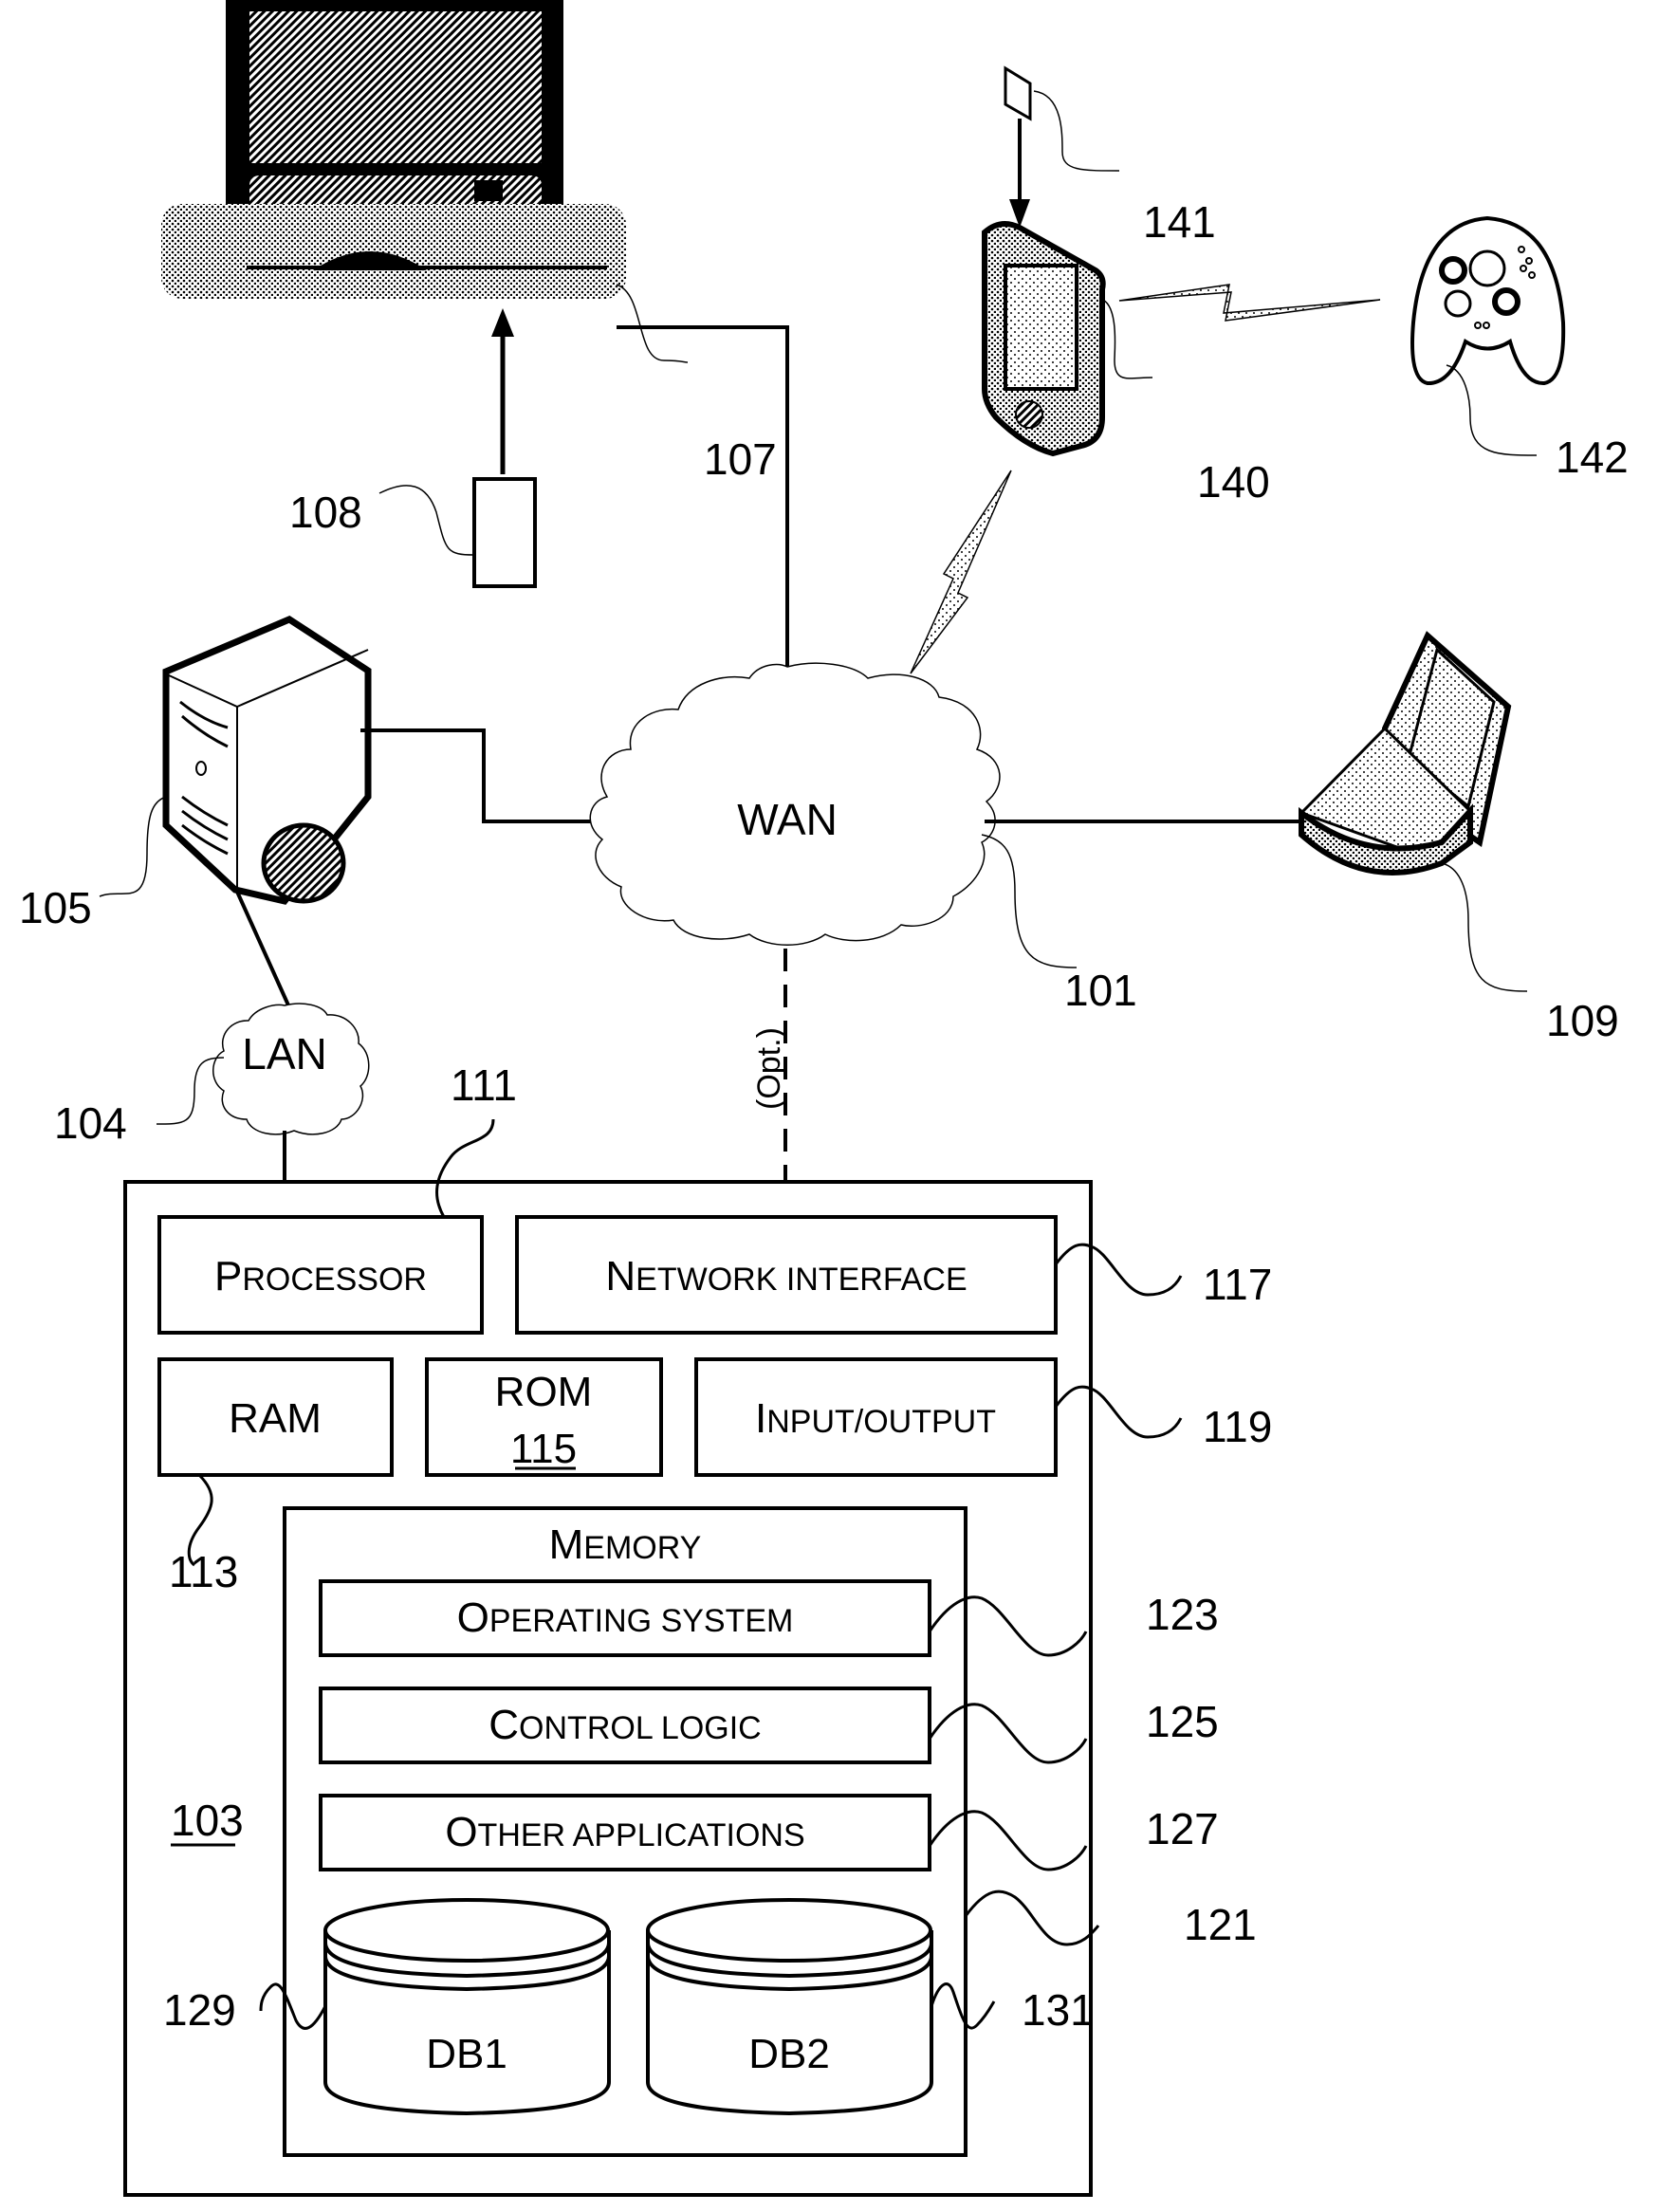  I want to click on label-129: 129, so click(199, 2010).